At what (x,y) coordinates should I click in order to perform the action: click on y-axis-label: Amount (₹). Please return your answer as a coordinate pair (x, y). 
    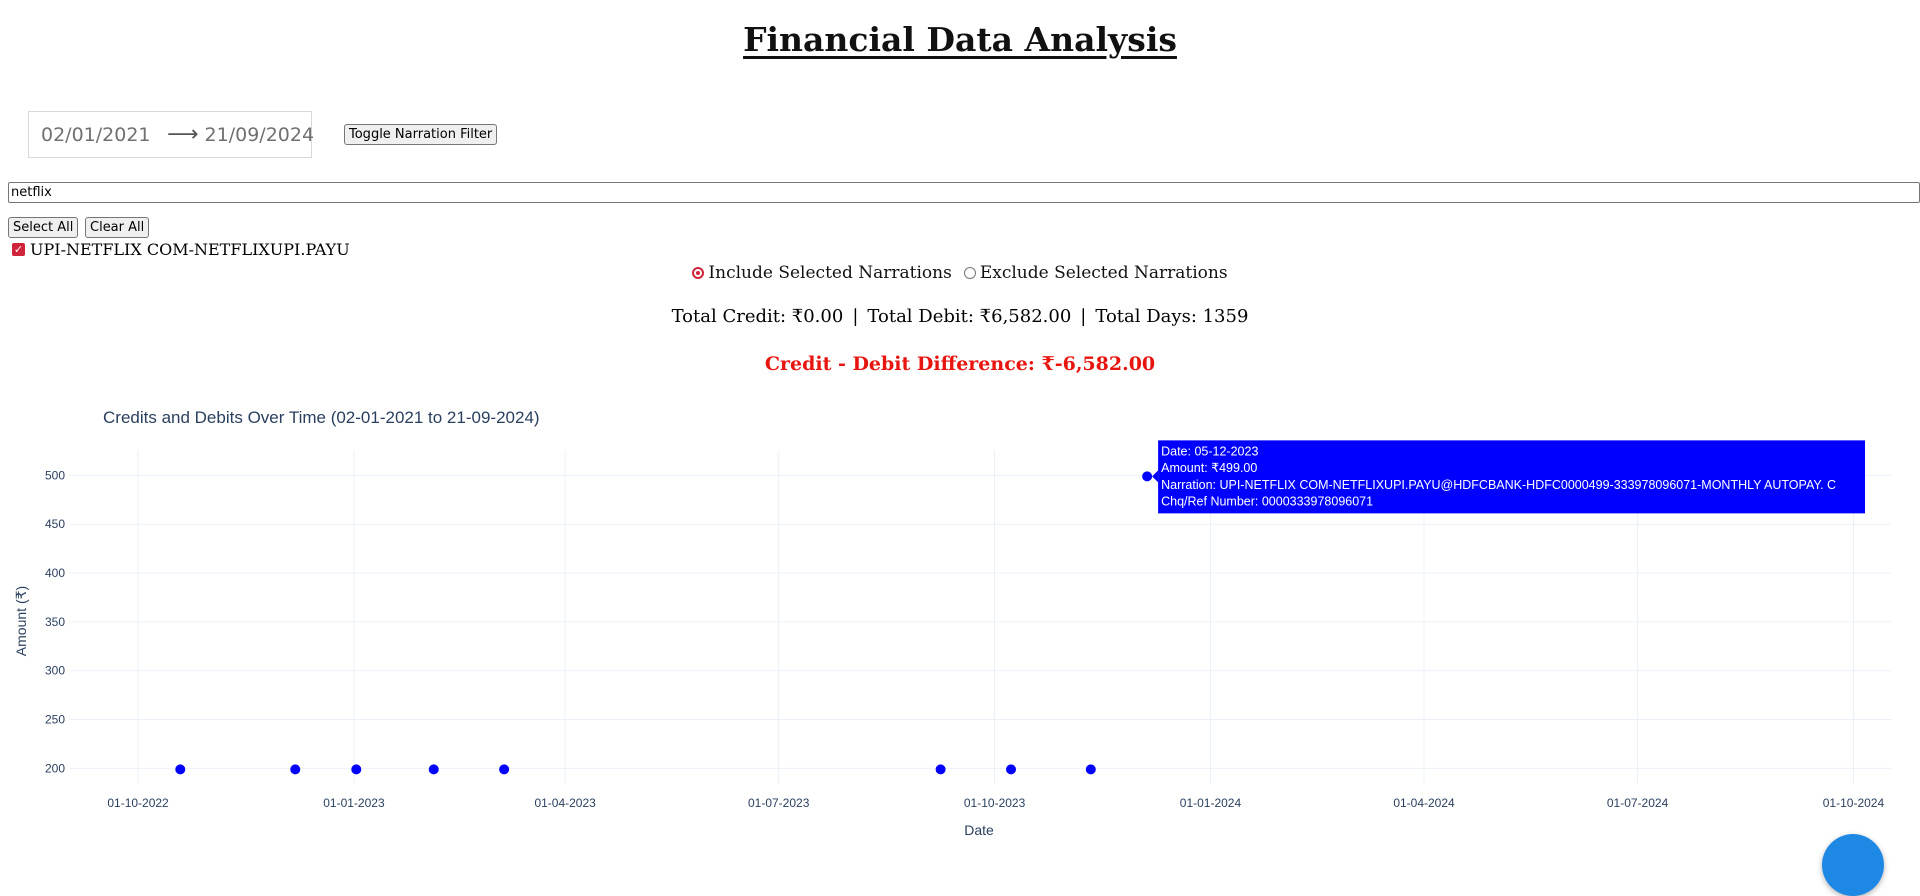
    Looking at the image, I should click on (21, 621).